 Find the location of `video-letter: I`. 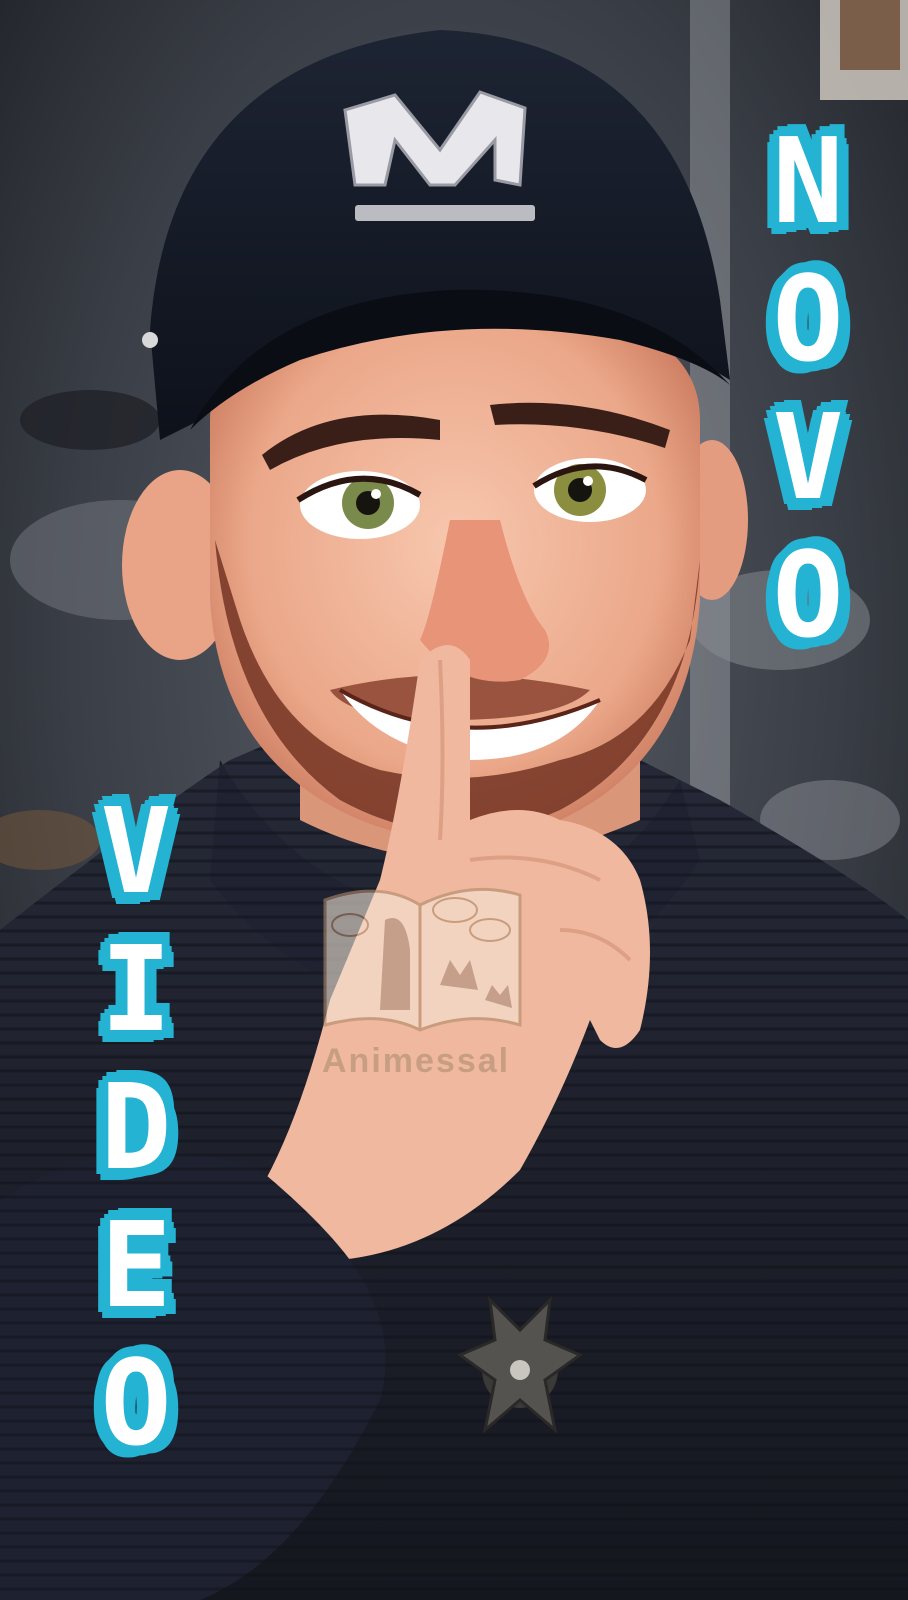

video-letter: I is located at coordinates (136, 989).